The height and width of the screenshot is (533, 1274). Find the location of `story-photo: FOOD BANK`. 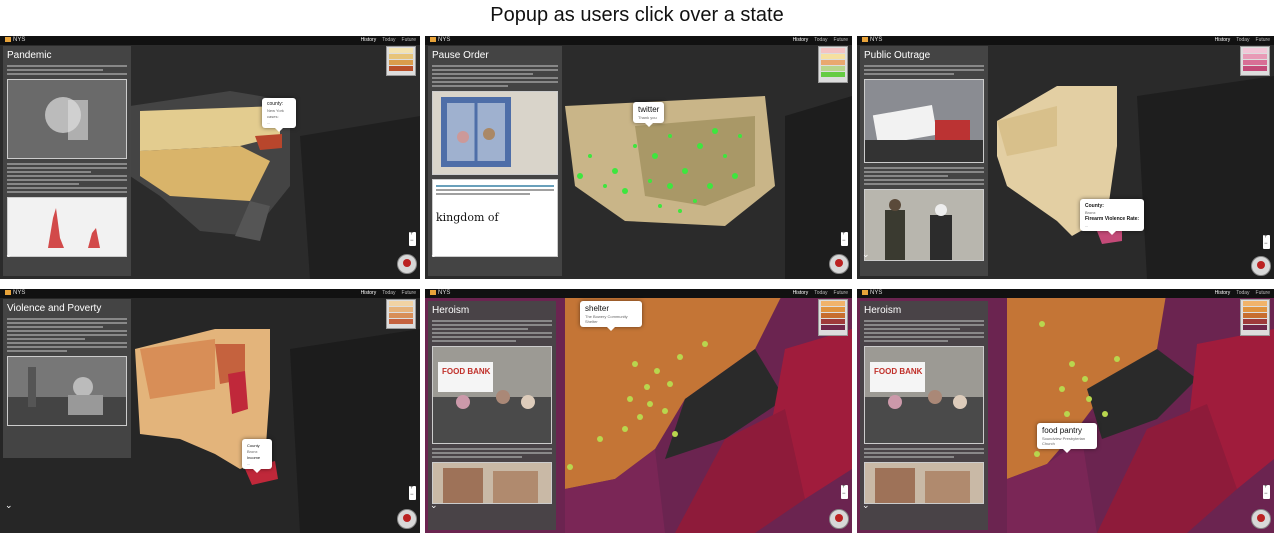

story-photo: FOOD BANK is located at coordinates (924, 395).